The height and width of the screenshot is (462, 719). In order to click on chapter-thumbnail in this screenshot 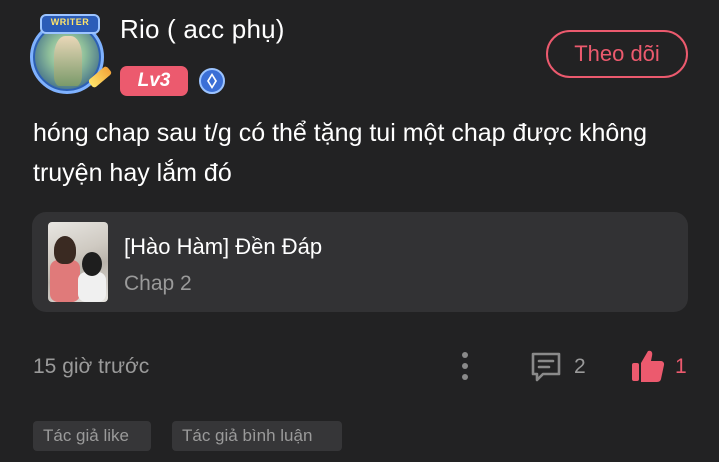, I will do `click(78, 262)`.